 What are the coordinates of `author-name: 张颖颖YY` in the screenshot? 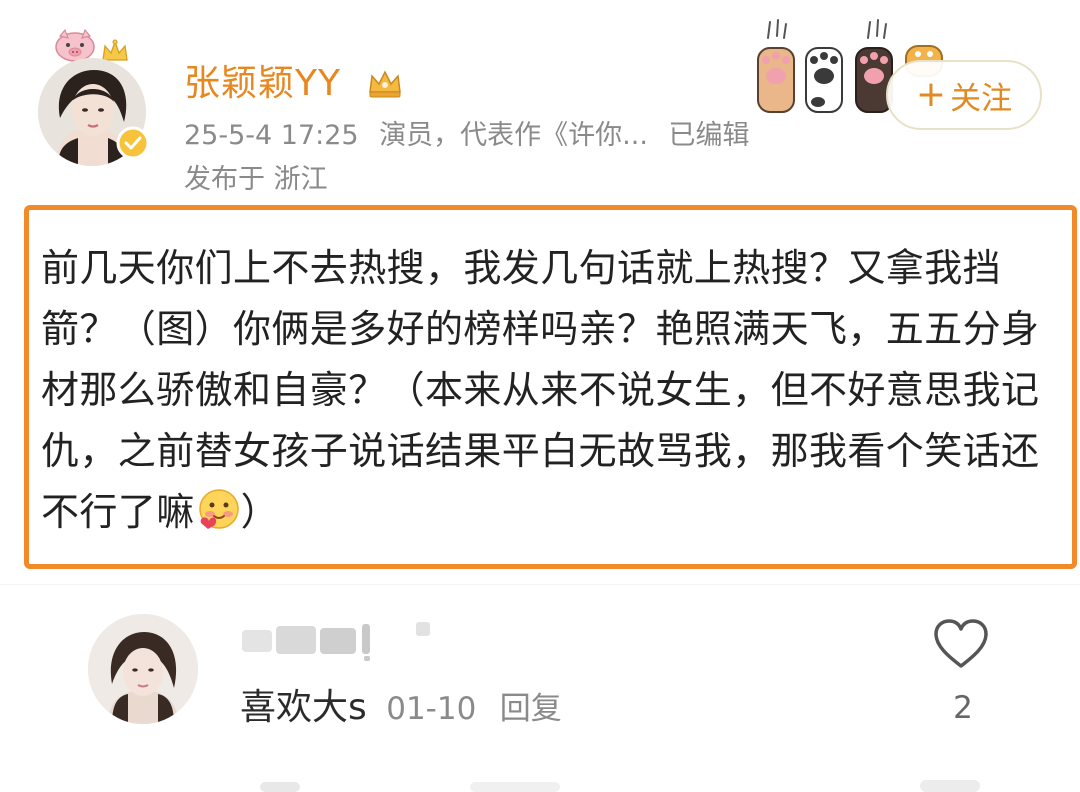 It's located at (262, 84).